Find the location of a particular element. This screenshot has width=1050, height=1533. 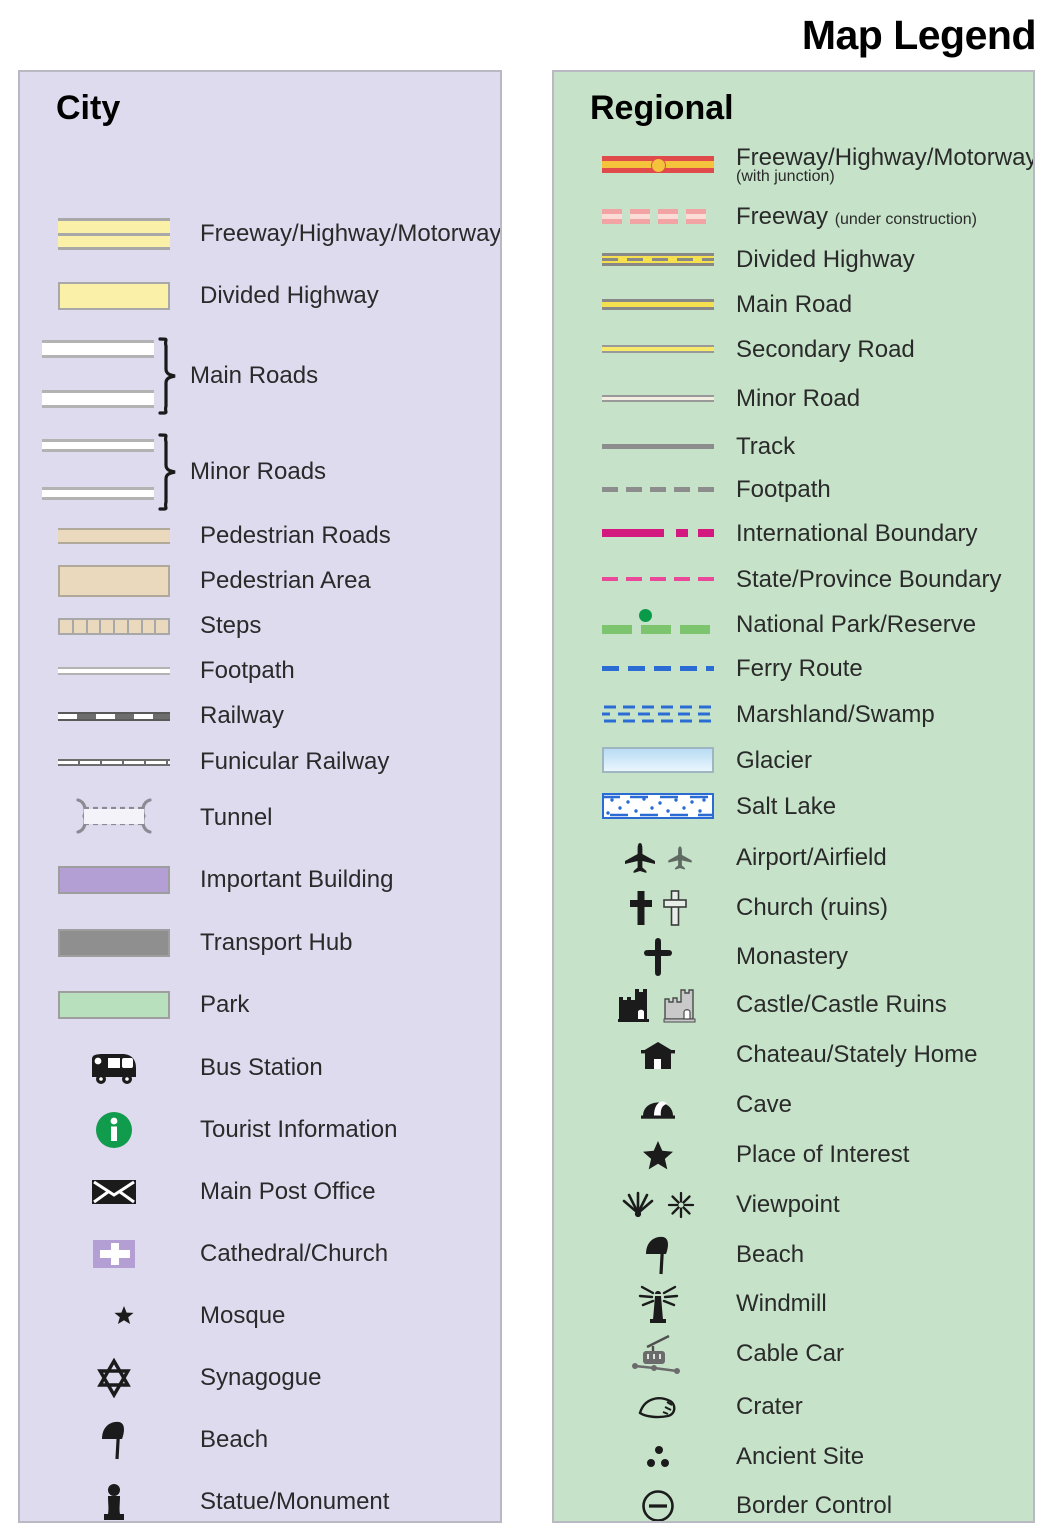

list-item: Viewpoint is located at coordinates (793, 1205).